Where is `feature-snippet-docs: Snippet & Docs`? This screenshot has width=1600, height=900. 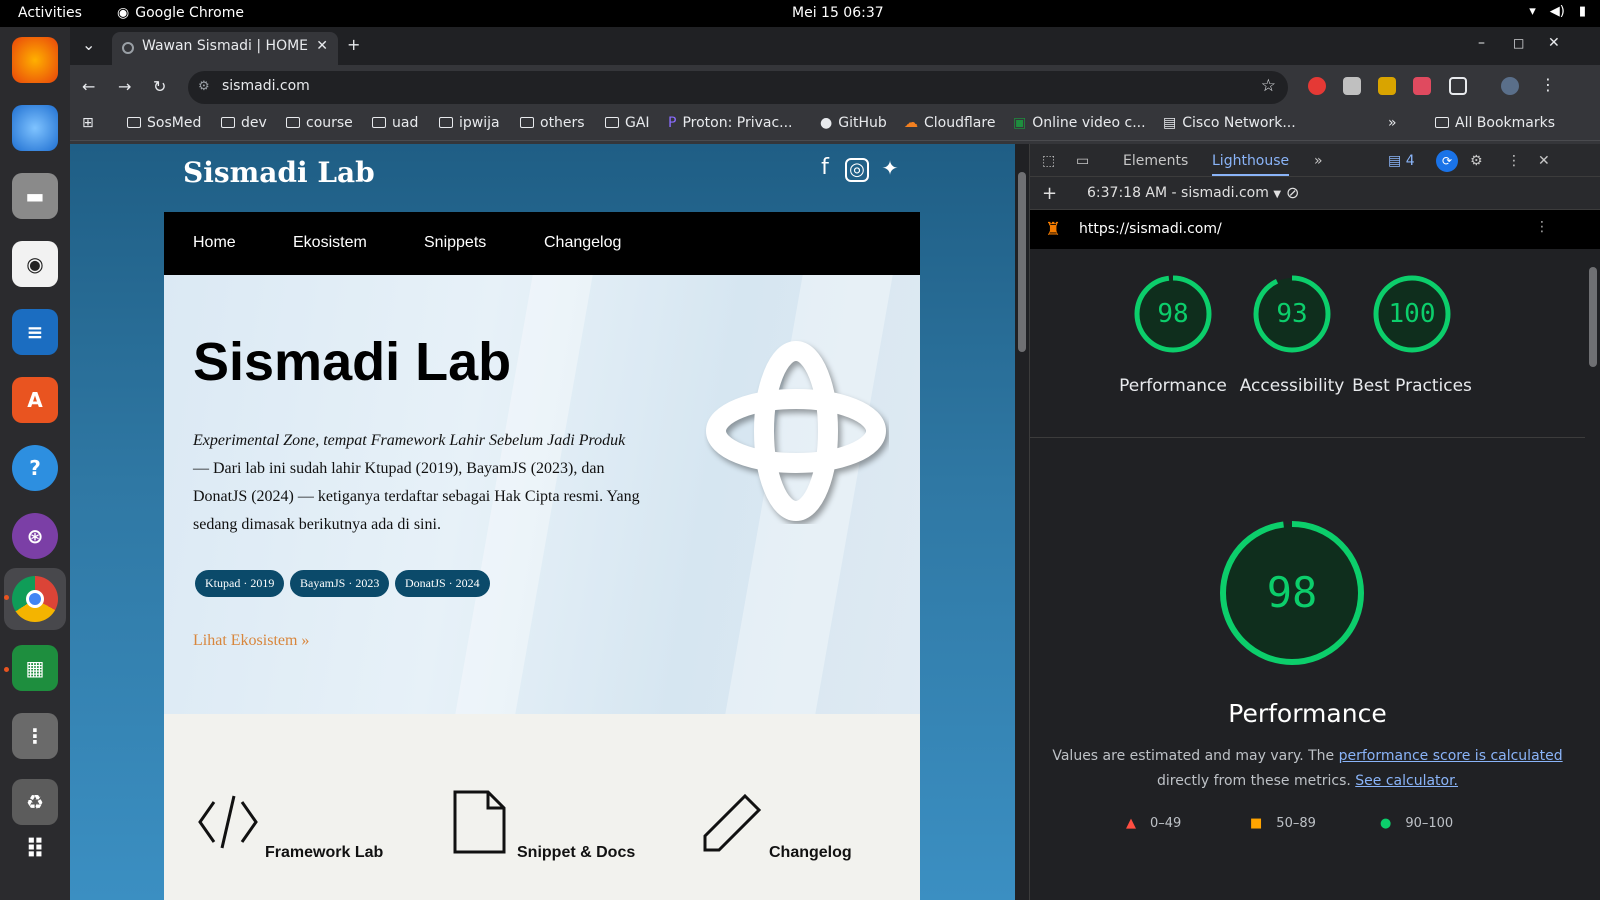
feature-snippet-docs: Snippet & Docs is located at coordinates (576, 853).